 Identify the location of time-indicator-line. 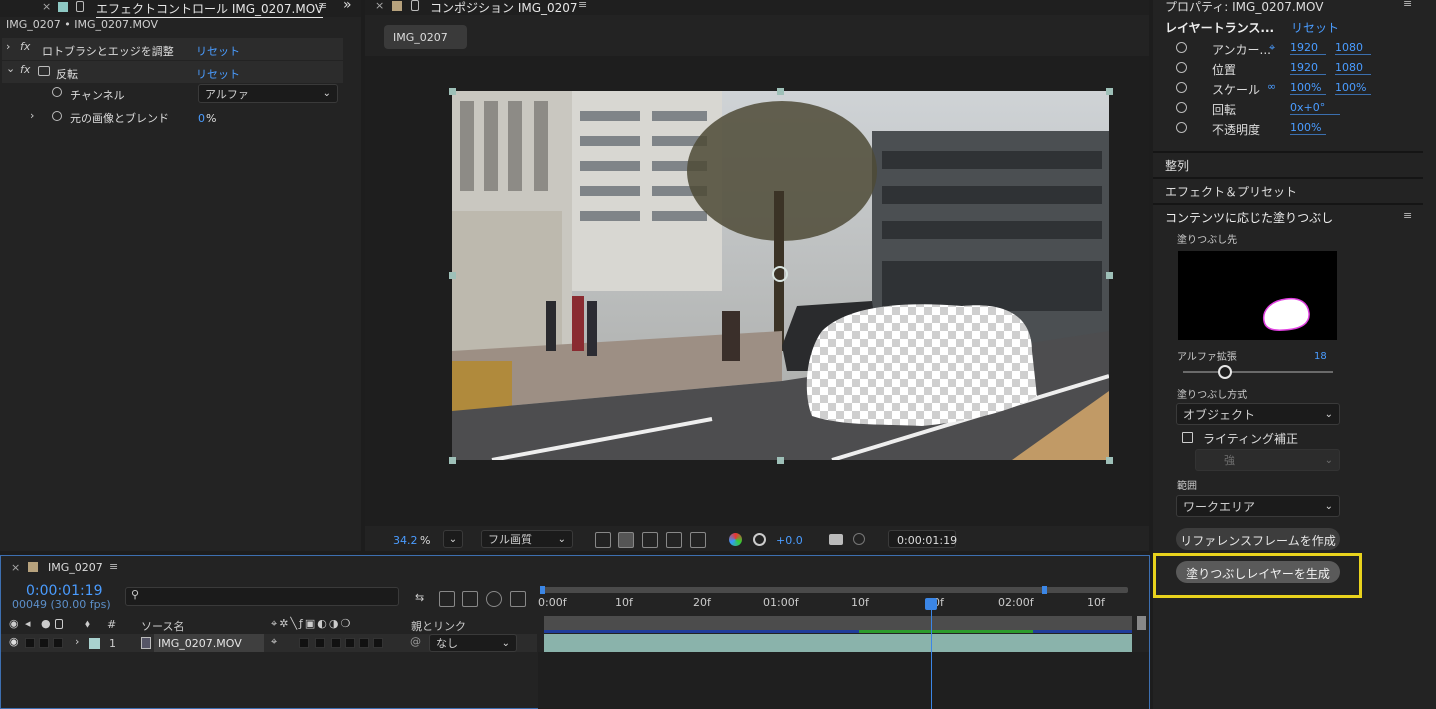
(931, 659).